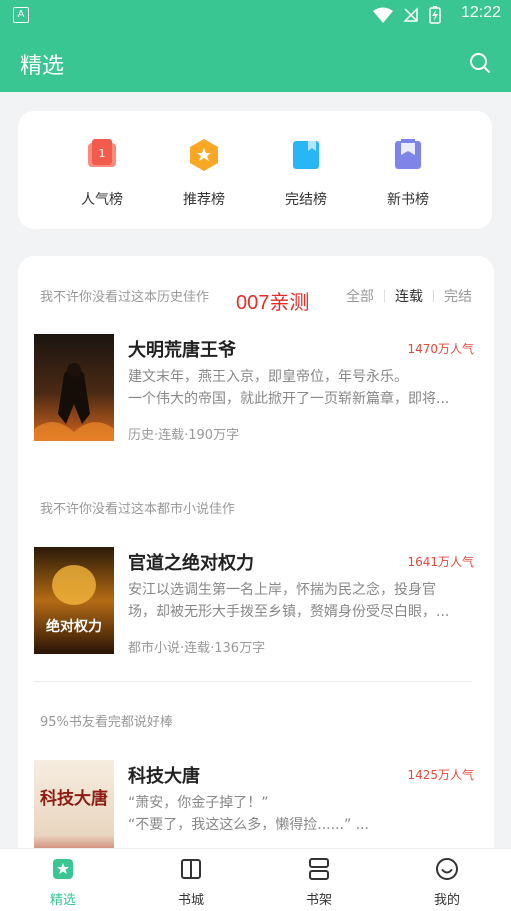 This screenshot has height=911, width=511. What do you see at coordinates (21, 15) in the screenshot?
I see `app-notification-icon: A` at bounding box center [21, 15].